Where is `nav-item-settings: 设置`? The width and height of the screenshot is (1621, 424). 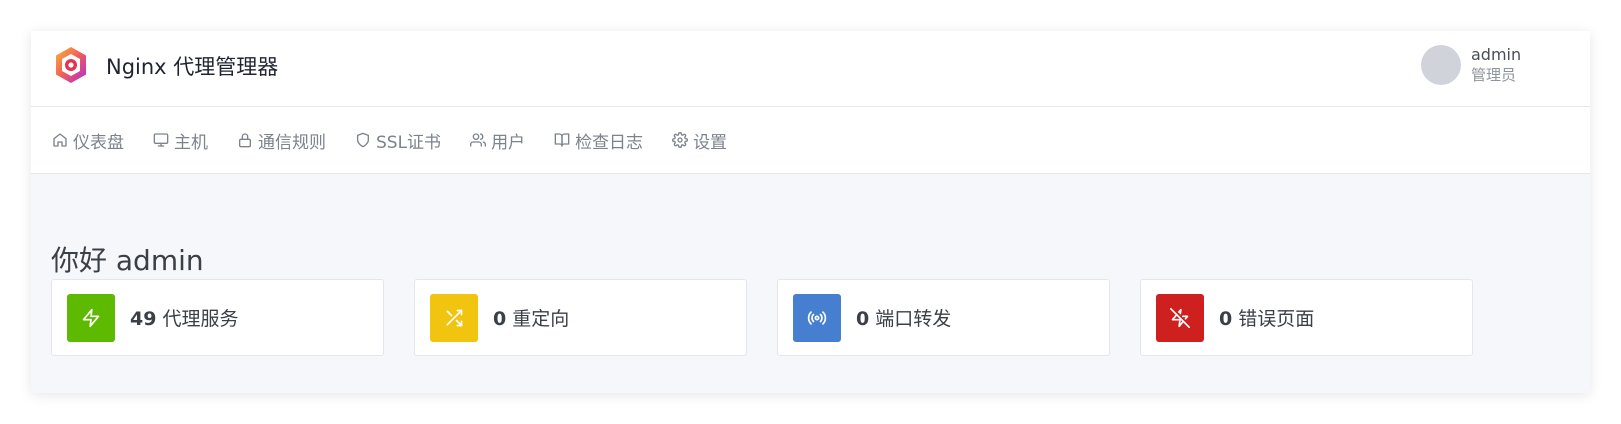
nav-item-settings: 设置 is located at coordinates (699, 140).